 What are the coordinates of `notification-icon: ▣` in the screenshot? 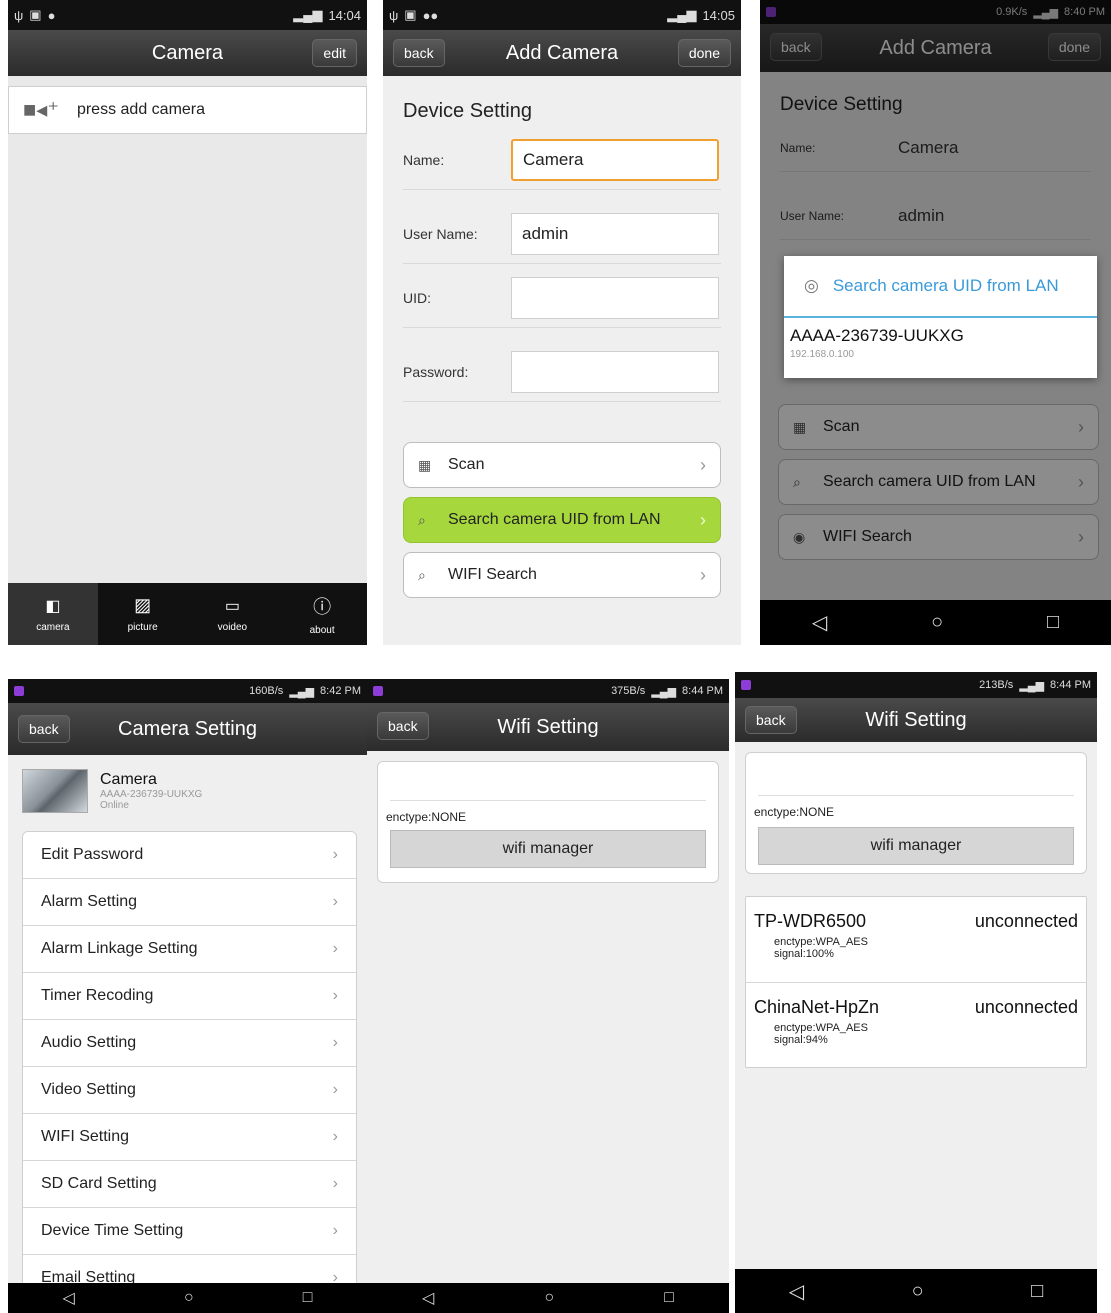 It's located at (410, 14).